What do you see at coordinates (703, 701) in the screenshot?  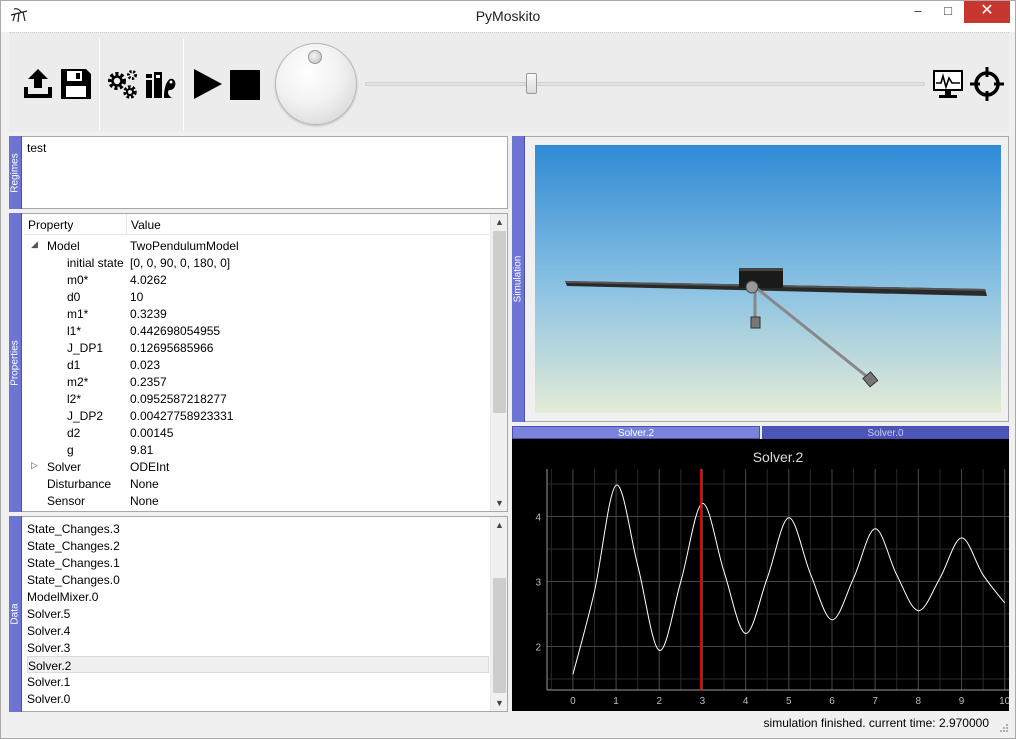 I see `x-tick-label: 3` at bounding box center [703, 701].